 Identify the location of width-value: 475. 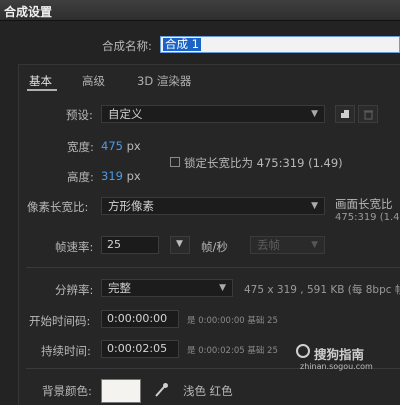
(112, 146).